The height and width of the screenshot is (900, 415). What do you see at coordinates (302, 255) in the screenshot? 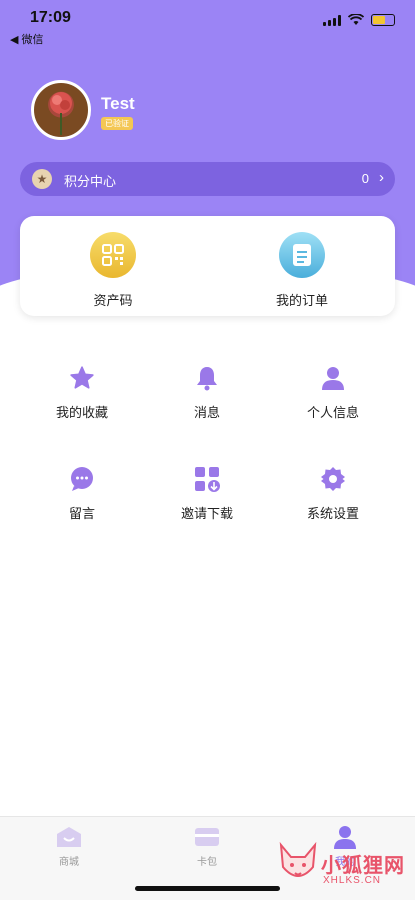
I see `order-icon` at bounding box center [302, 255].